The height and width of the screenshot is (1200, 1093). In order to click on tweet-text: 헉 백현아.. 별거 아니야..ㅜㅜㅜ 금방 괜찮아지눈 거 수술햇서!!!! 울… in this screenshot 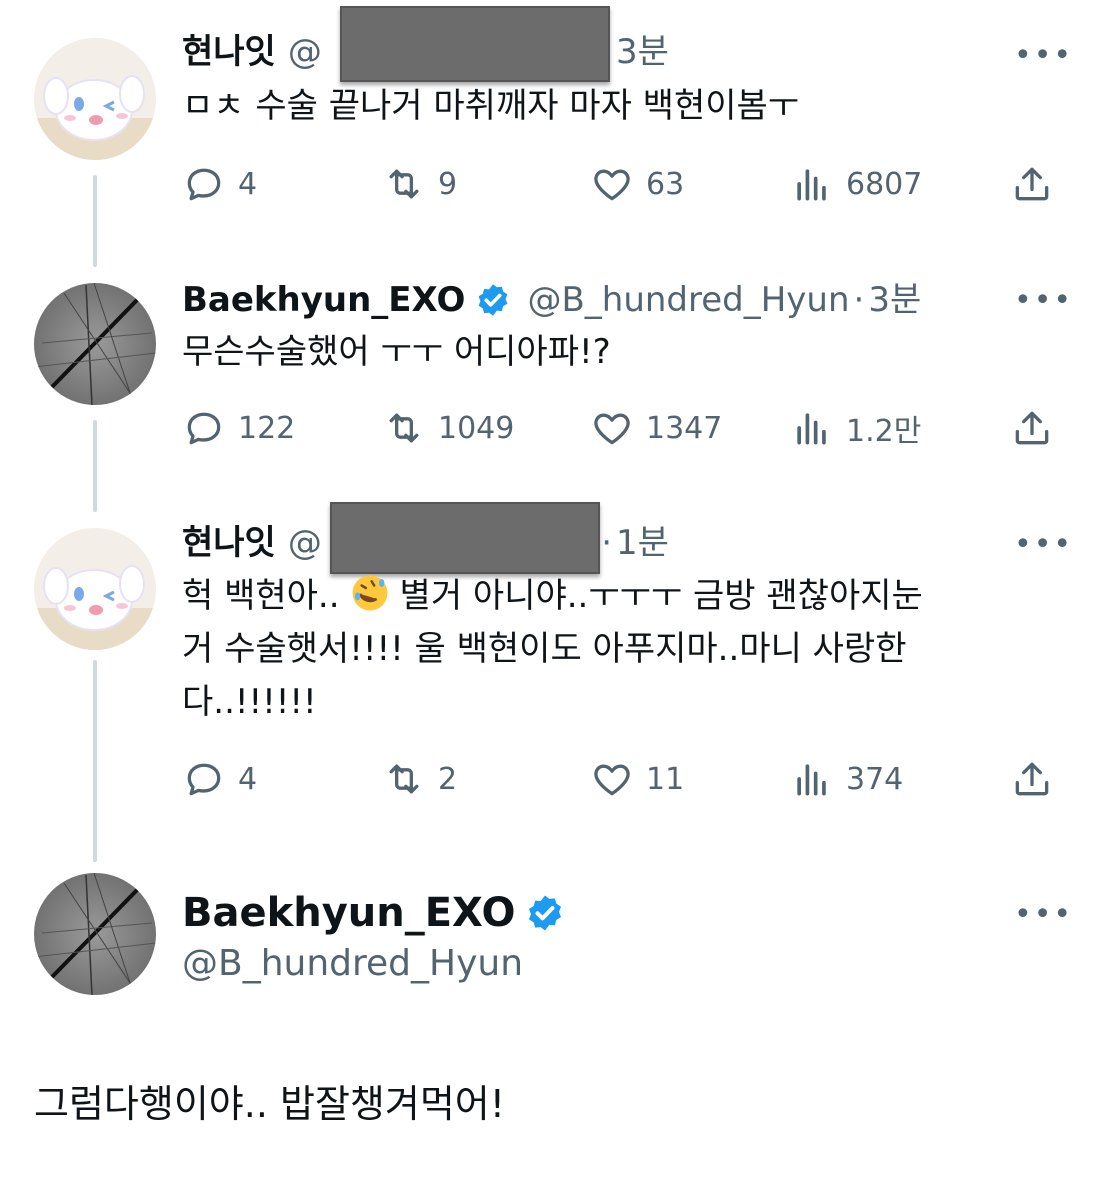, I will do `click(612, 649)`.